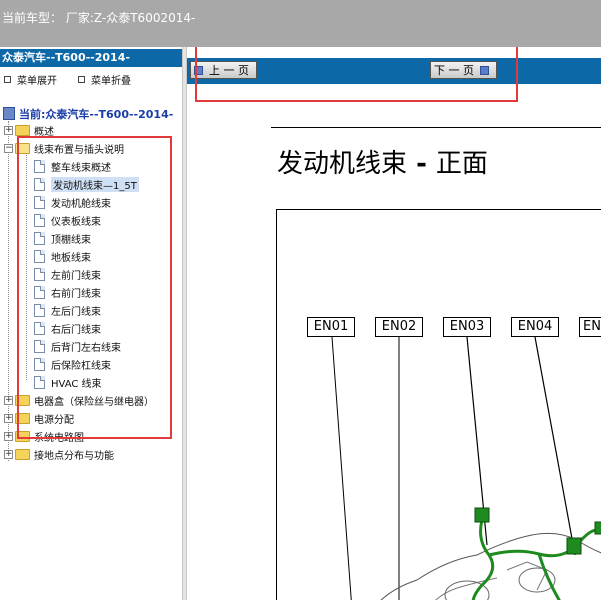  What do you see at coordinates (74, 456) in the screenshot?
I see `tree-item-label: 接地点分布与功能` at bounding box center [74, 456].